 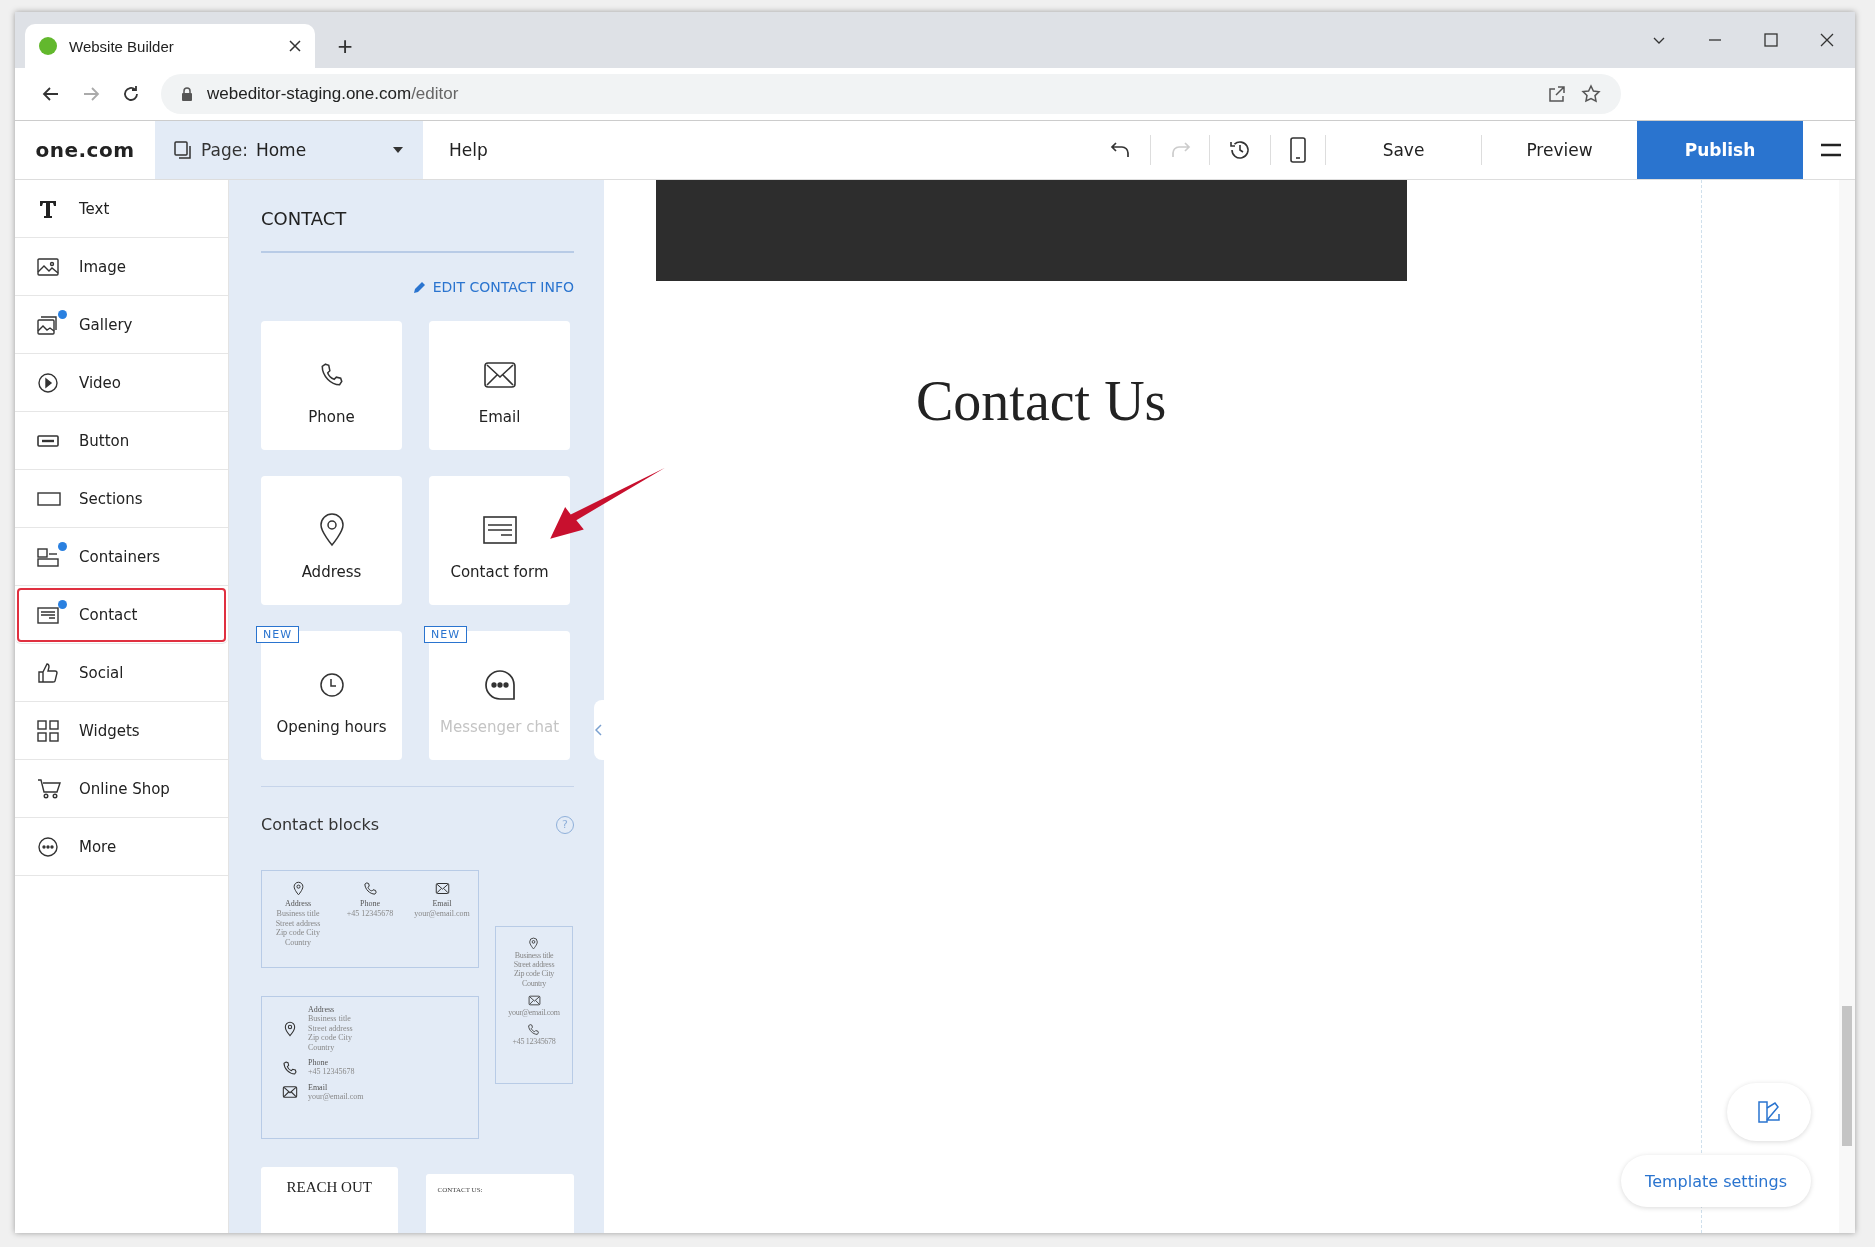 I want to click on thumbnail-heading: REACH OUT, so click(x=329, y=1188).